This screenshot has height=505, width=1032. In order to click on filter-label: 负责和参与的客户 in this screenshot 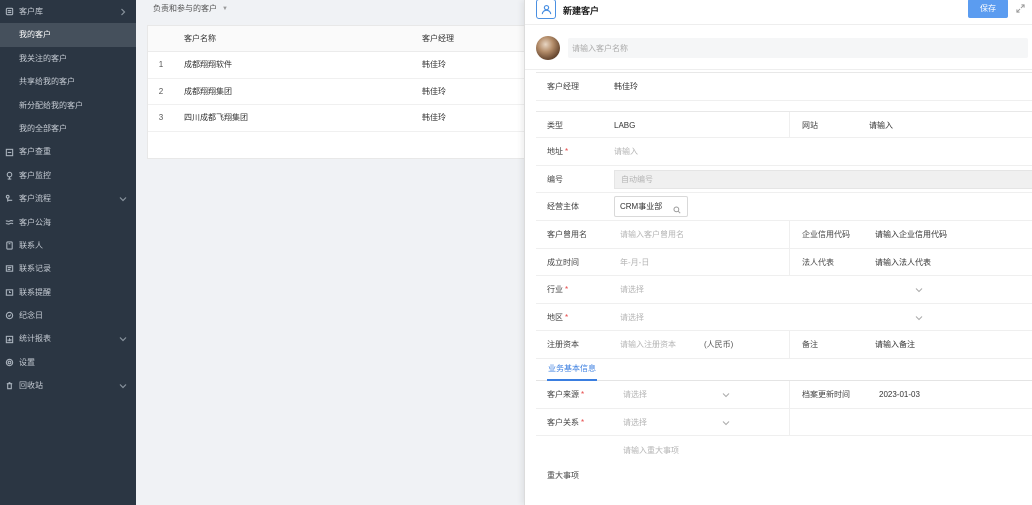, I will do `click(185, 8)`.